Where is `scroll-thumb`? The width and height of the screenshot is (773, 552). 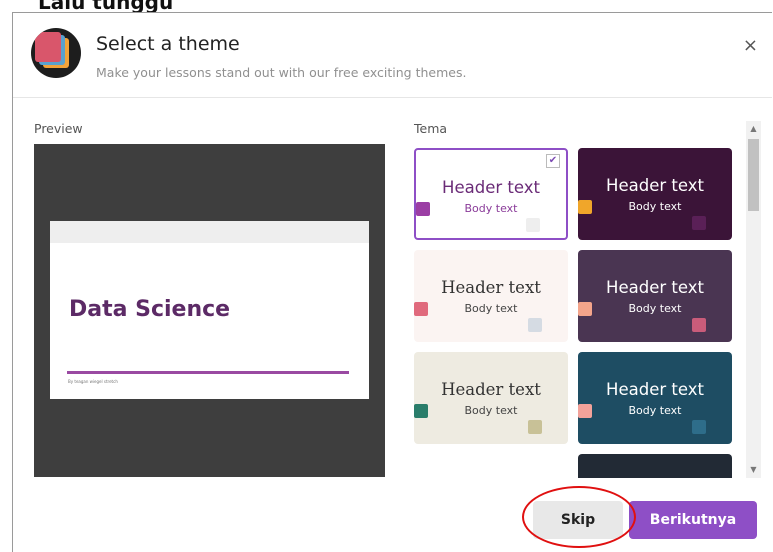 scroll-thumb is located at coordinates (753, 175).